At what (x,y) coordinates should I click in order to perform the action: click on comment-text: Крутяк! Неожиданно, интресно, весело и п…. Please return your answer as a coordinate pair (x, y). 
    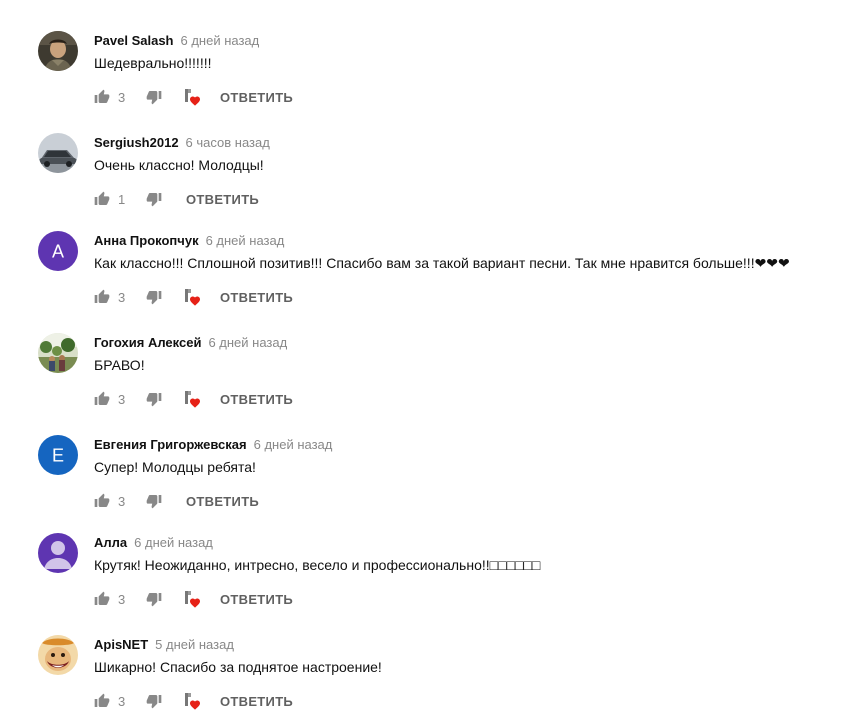
    Looking at the image, I should click on (317, 565).